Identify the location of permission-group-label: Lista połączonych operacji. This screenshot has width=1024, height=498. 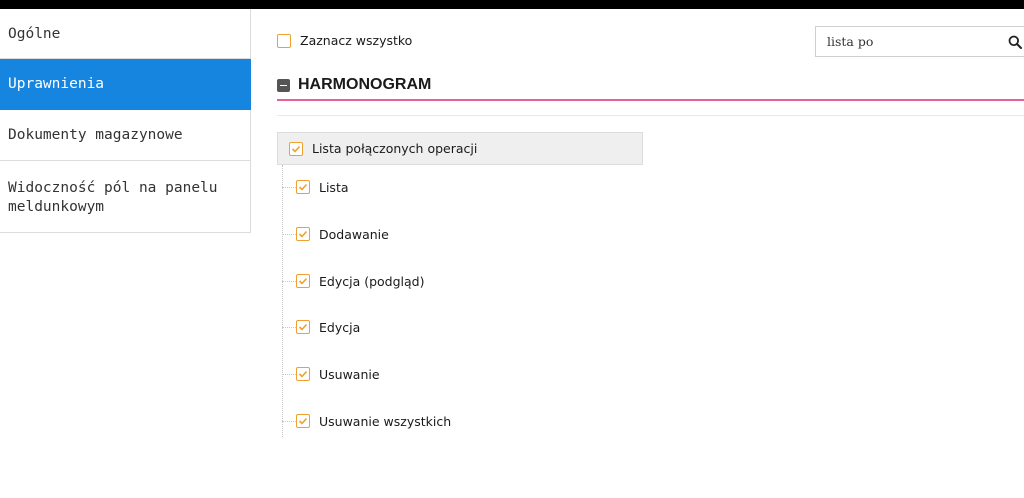
(395, 148).